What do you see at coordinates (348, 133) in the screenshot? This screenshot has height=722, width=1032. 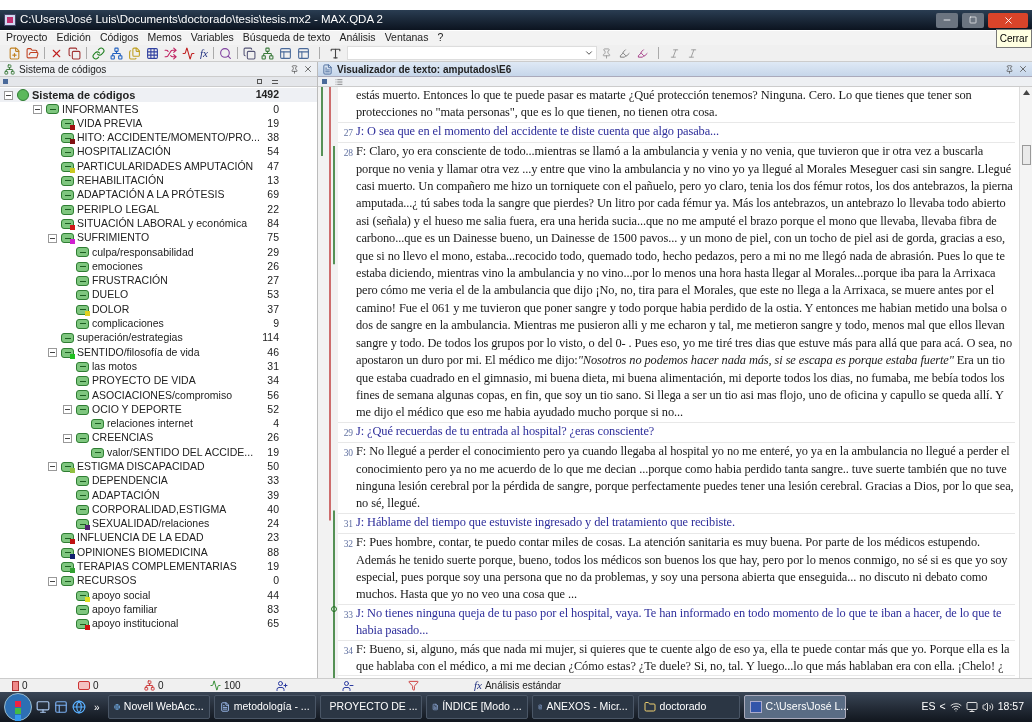 I see `paragraph-number: 27` at bounding box center [348, 133].